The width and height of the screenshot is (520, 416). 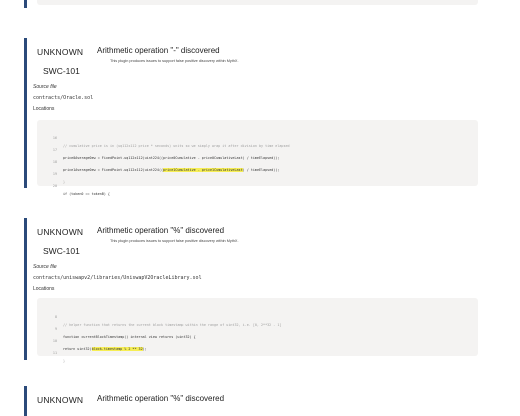 I want to click on line-number: 11, so click(x=54, y=353).